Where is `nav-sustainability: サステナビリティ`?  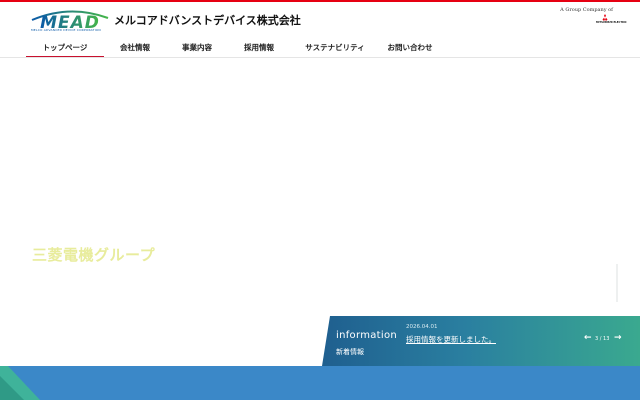
nav-sustainability: サステナビリティ is located at coordinates (335, 49).